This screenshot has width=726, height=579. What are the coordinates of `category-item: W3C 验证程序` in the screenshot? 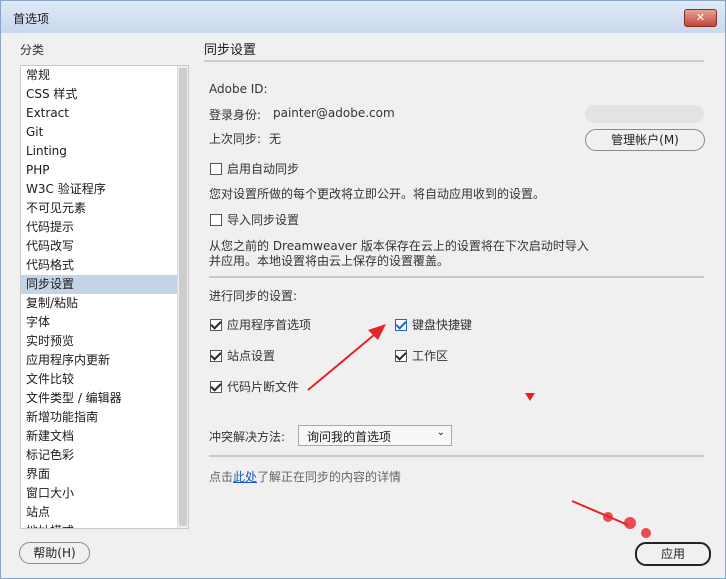 It's located at (104, 189).